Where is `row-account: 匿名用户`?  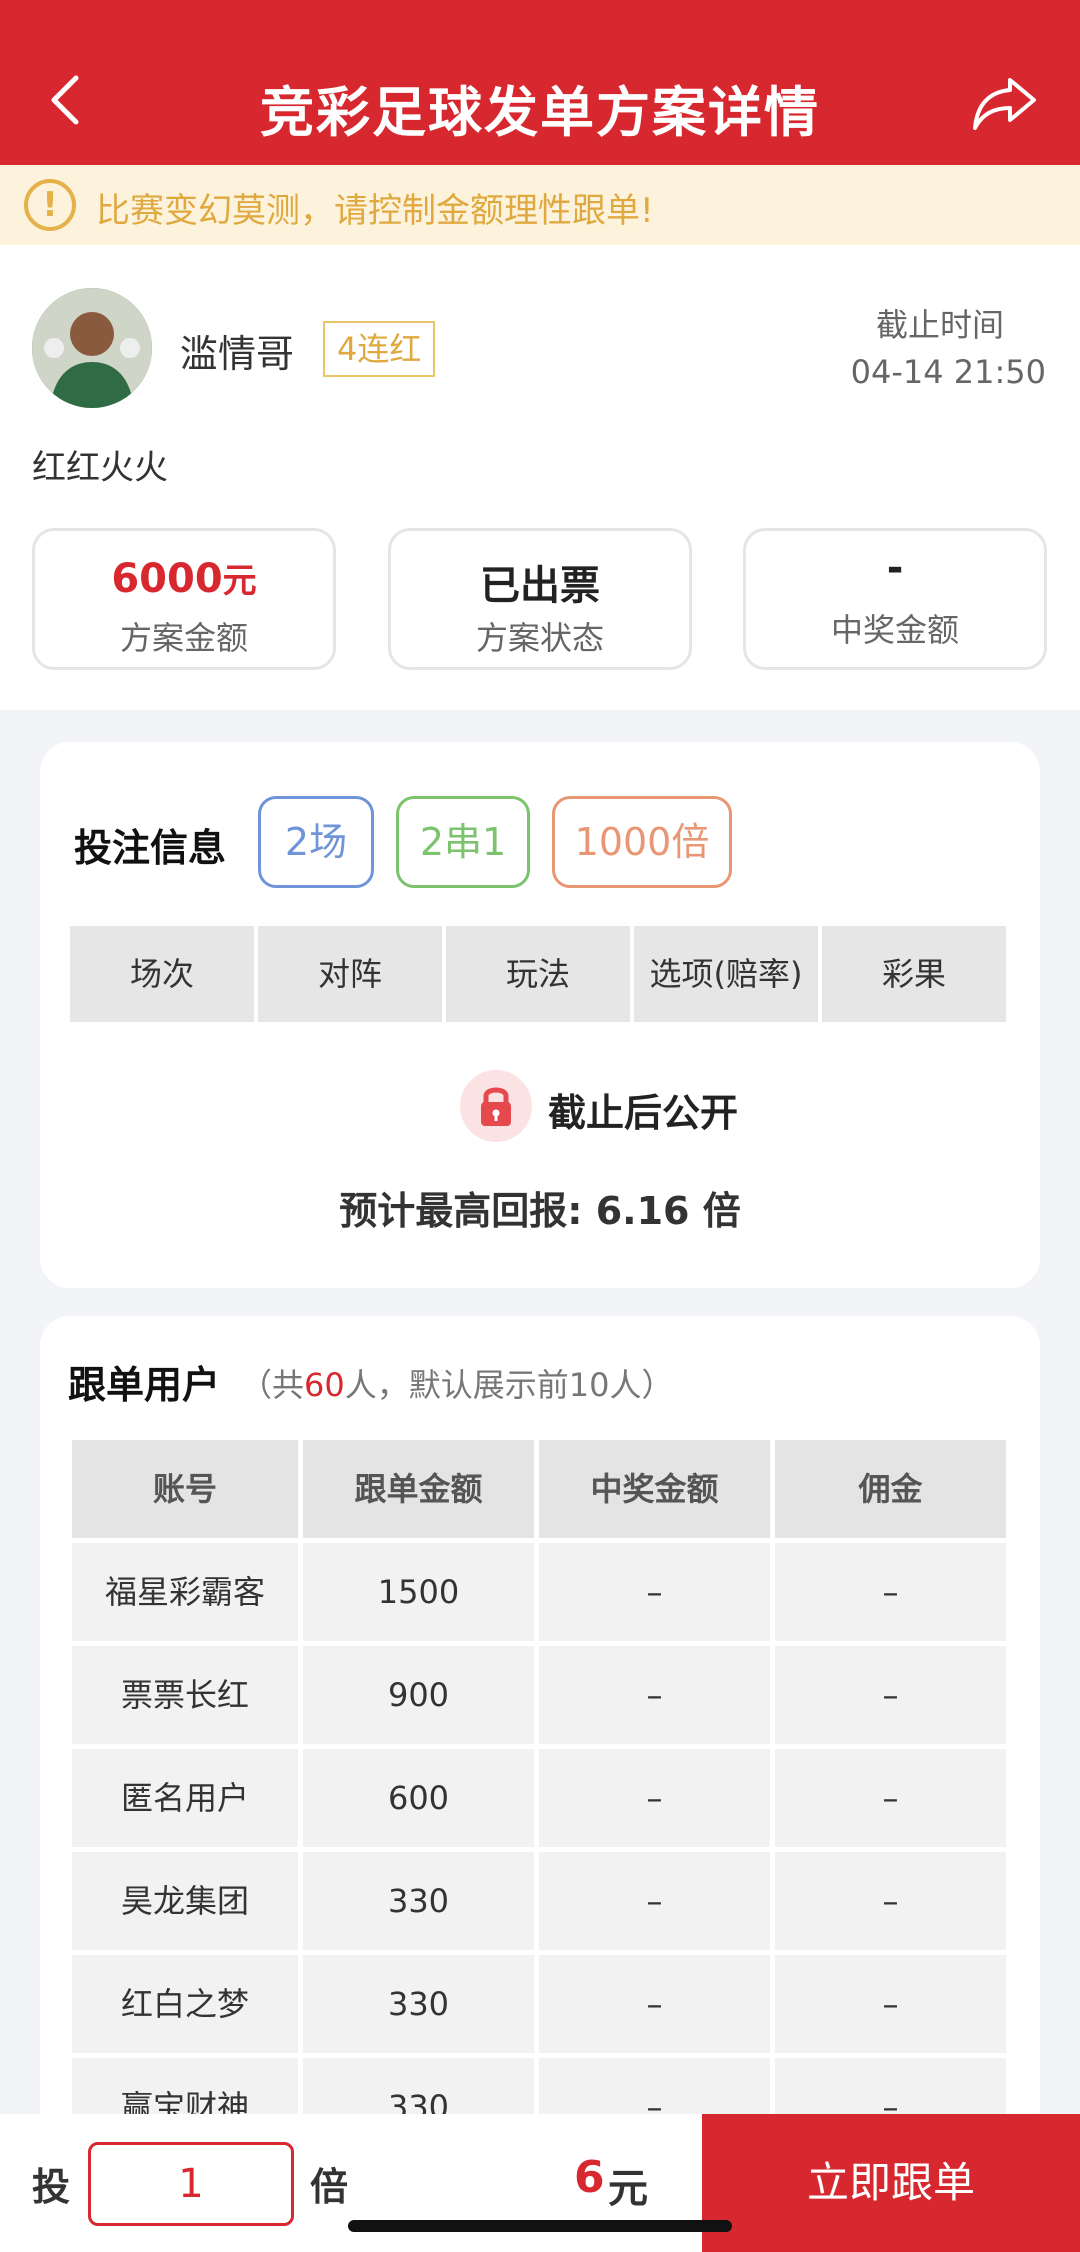 row-account: 匿名用户 is located at coordinates (185, 1798).